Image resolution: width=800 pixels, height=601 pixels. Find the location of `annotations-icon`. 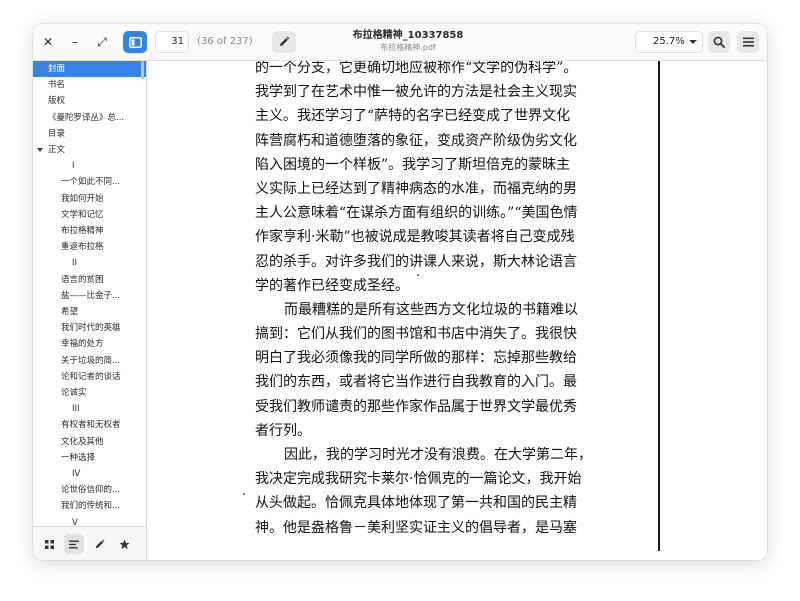

annotations-icon is located at coordinates (99, 543).